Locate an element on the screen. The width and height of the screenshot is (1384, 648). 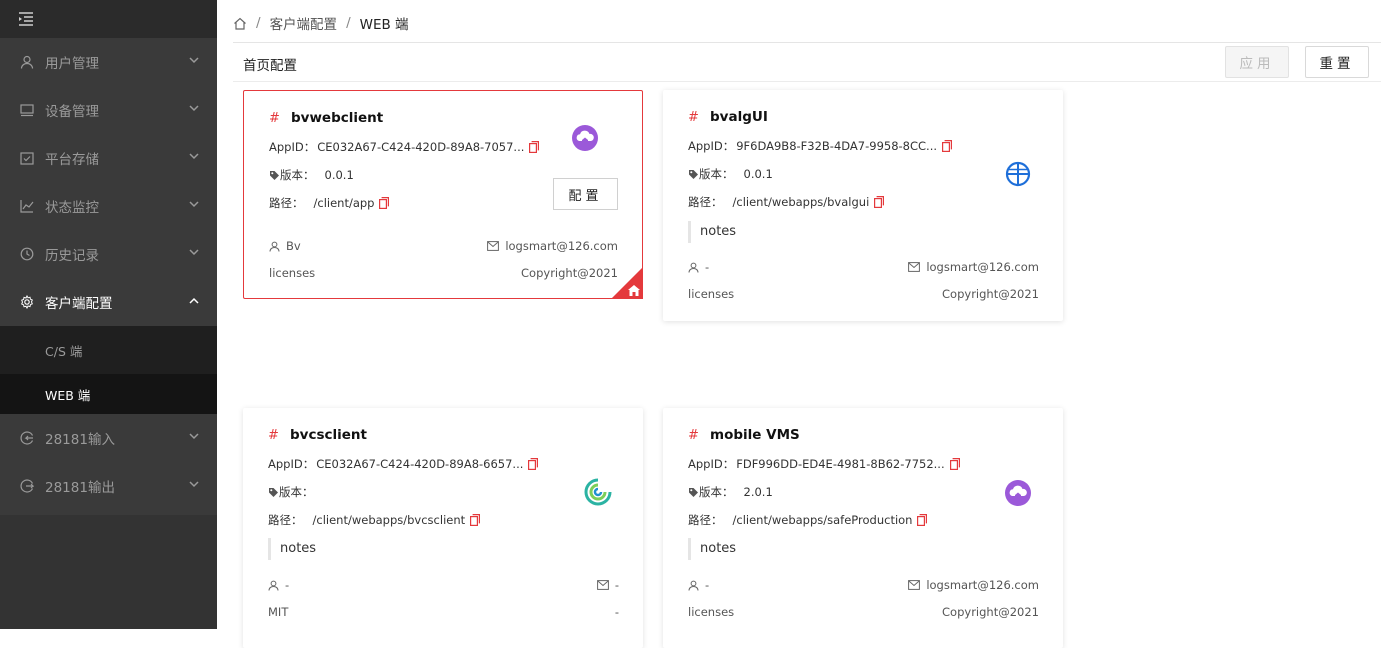
home-icon is located at coordinates (240, 23).